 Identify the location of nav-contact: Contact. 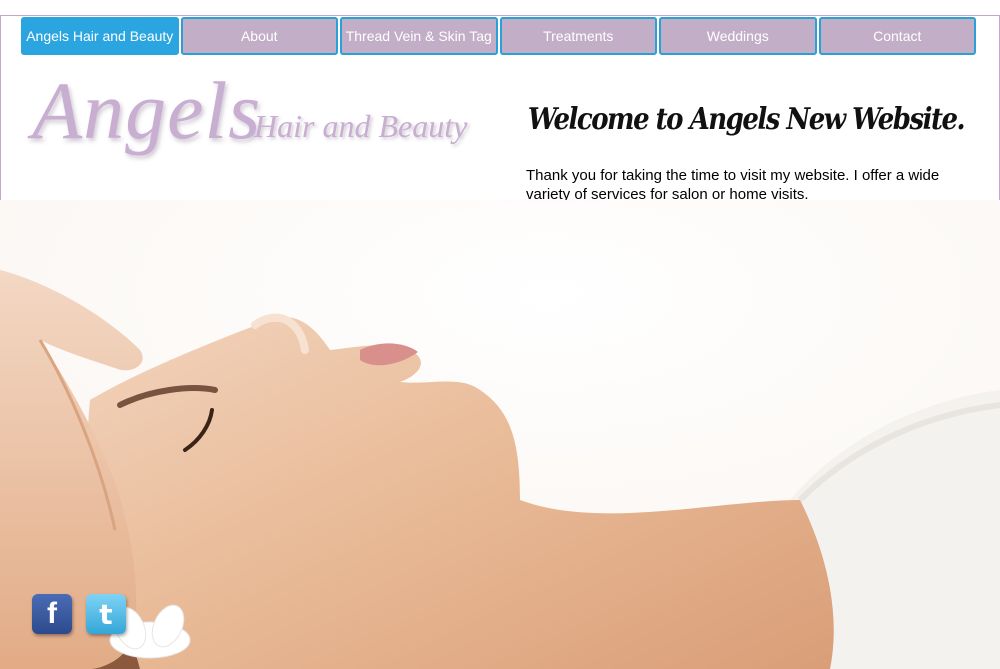
(897, 36).